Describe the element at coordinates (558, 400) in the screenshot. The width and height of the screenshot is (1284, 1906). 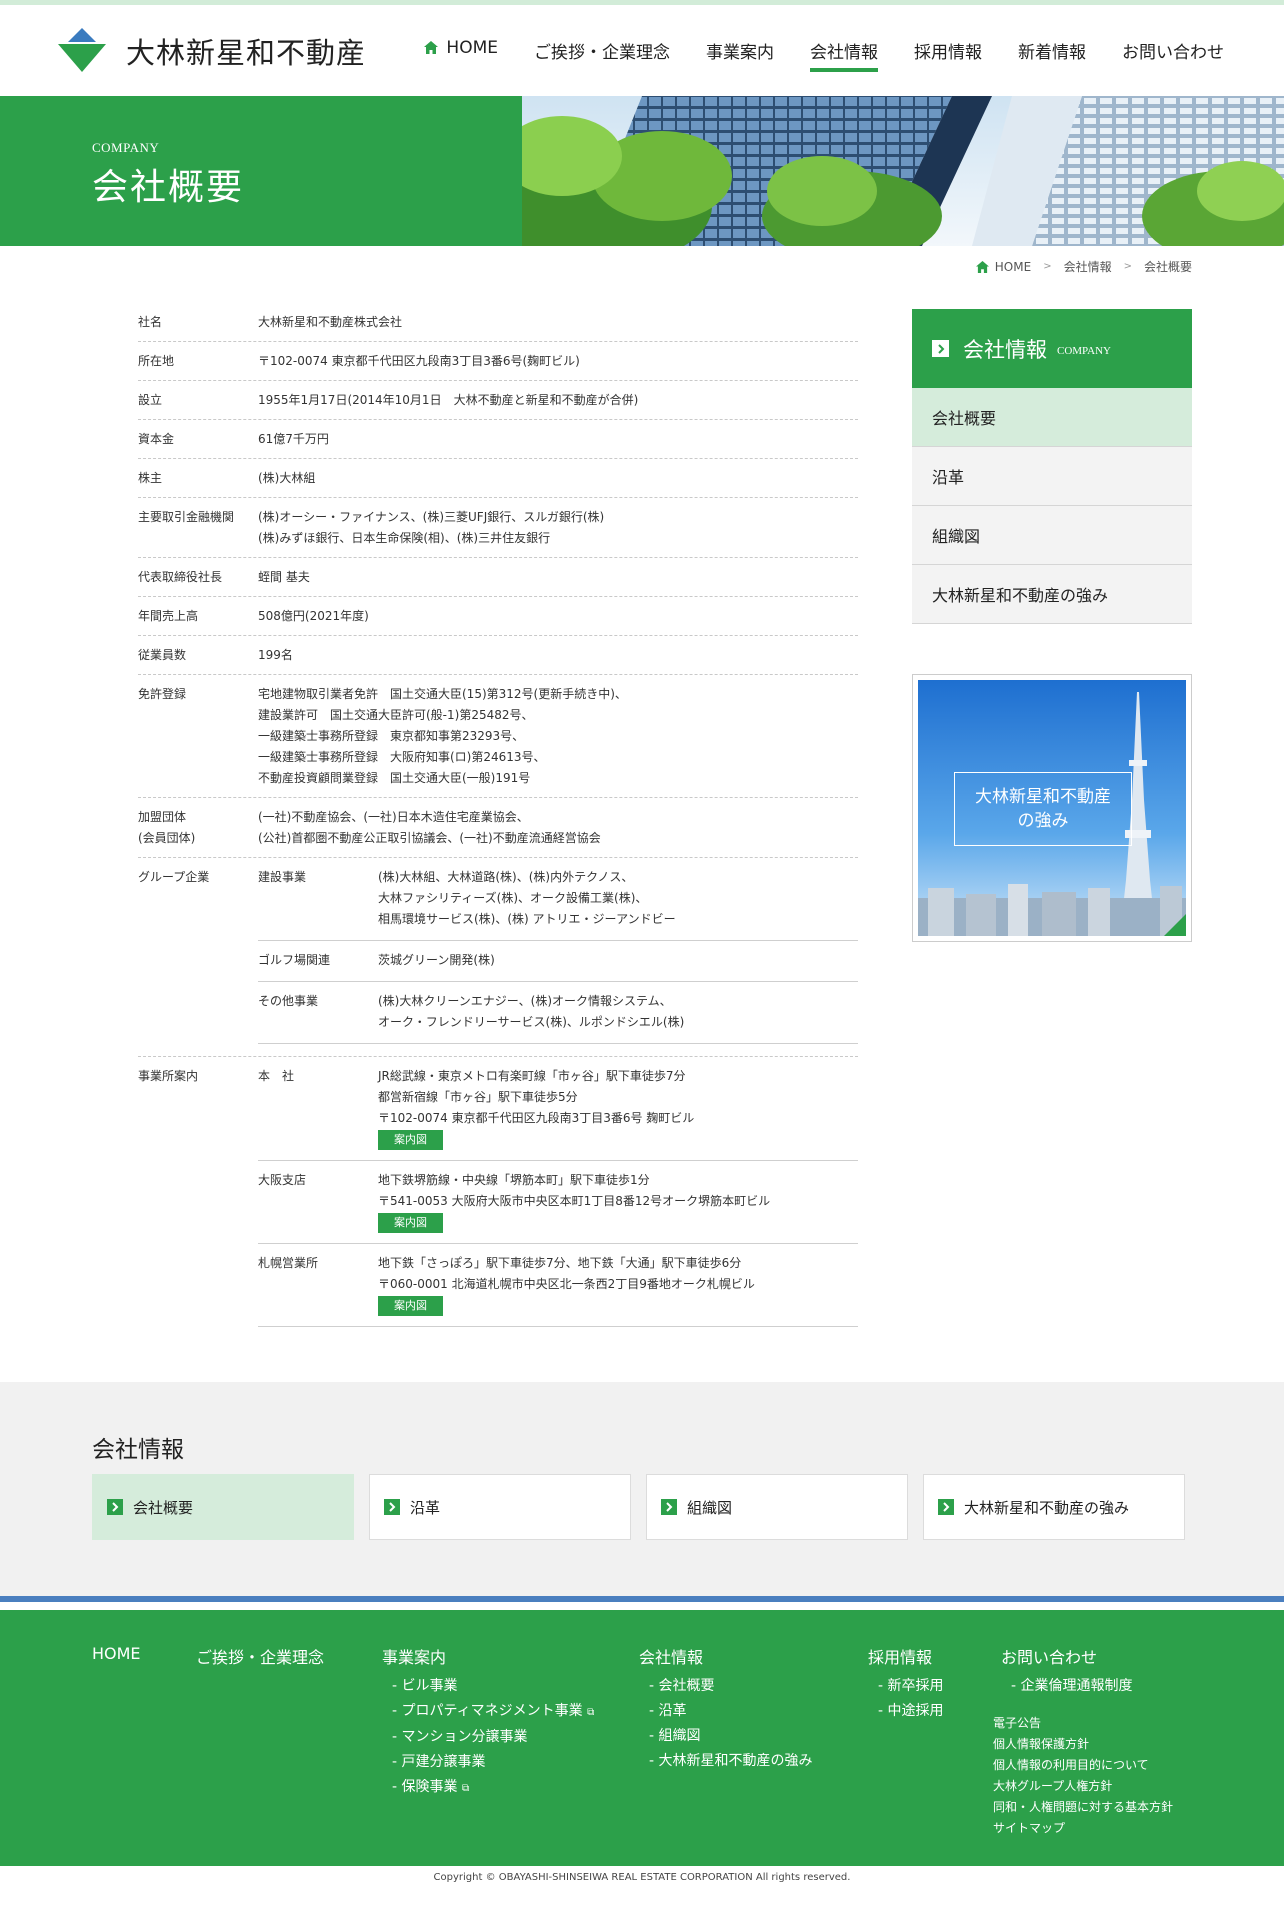
I see `row-value: 1955年1月17日(2014年10月1日 大林不動産と新星和不動産が合併)` at that location.